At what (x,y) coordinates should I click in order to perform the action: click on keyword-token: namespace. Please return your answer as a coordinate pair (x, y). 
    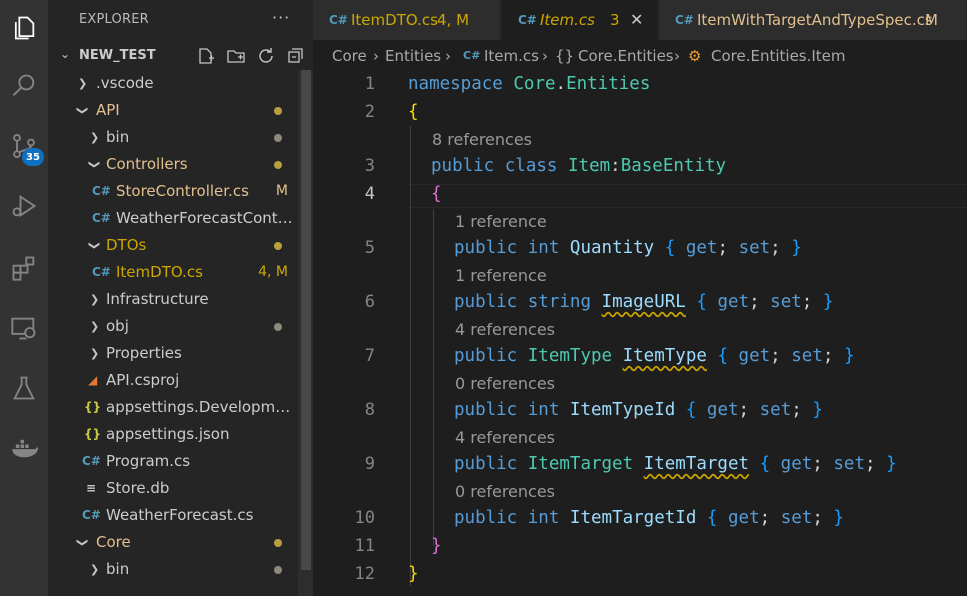
    Looking at the image, I should click on (455, 84).